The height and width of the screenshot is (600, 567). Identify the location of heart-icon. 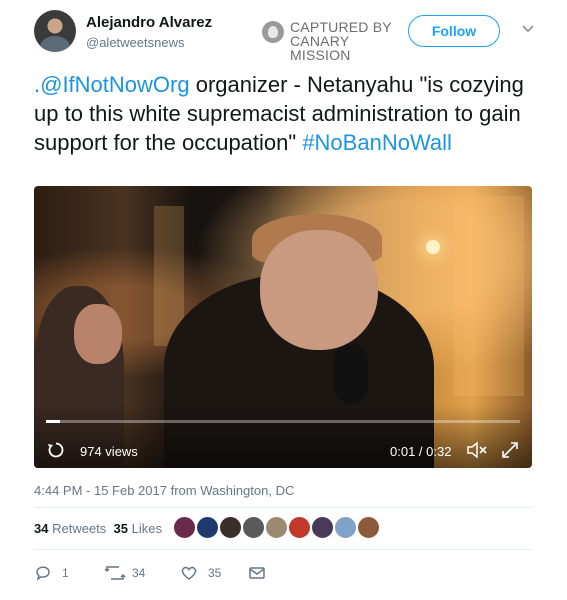
(189, 573).